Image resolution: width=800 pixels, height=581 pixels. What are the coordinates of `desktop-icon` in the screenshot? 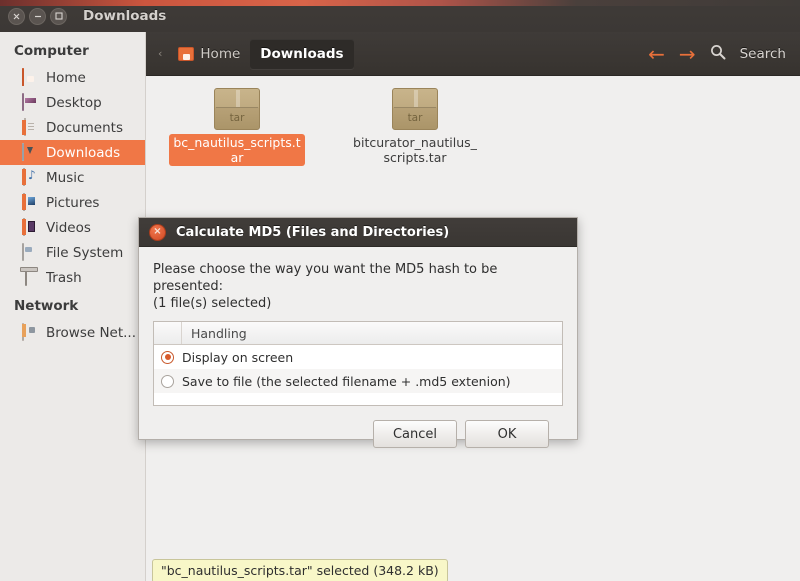 It's located at (30, 102).